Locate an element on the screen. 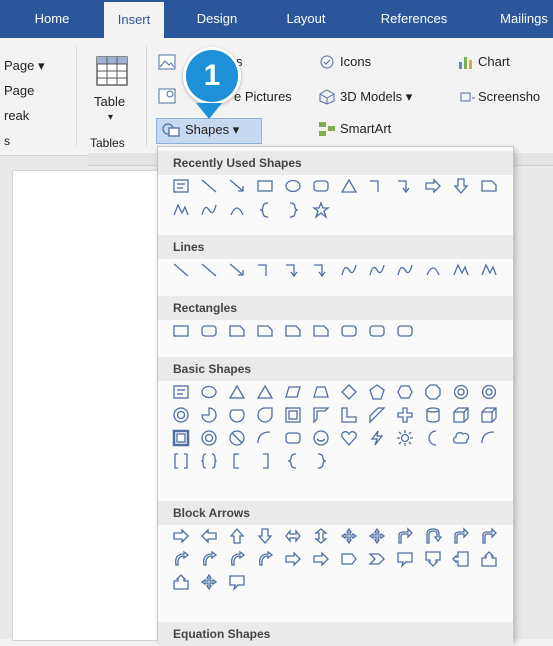  shape-can-icon is located at coordinates (433, 415).